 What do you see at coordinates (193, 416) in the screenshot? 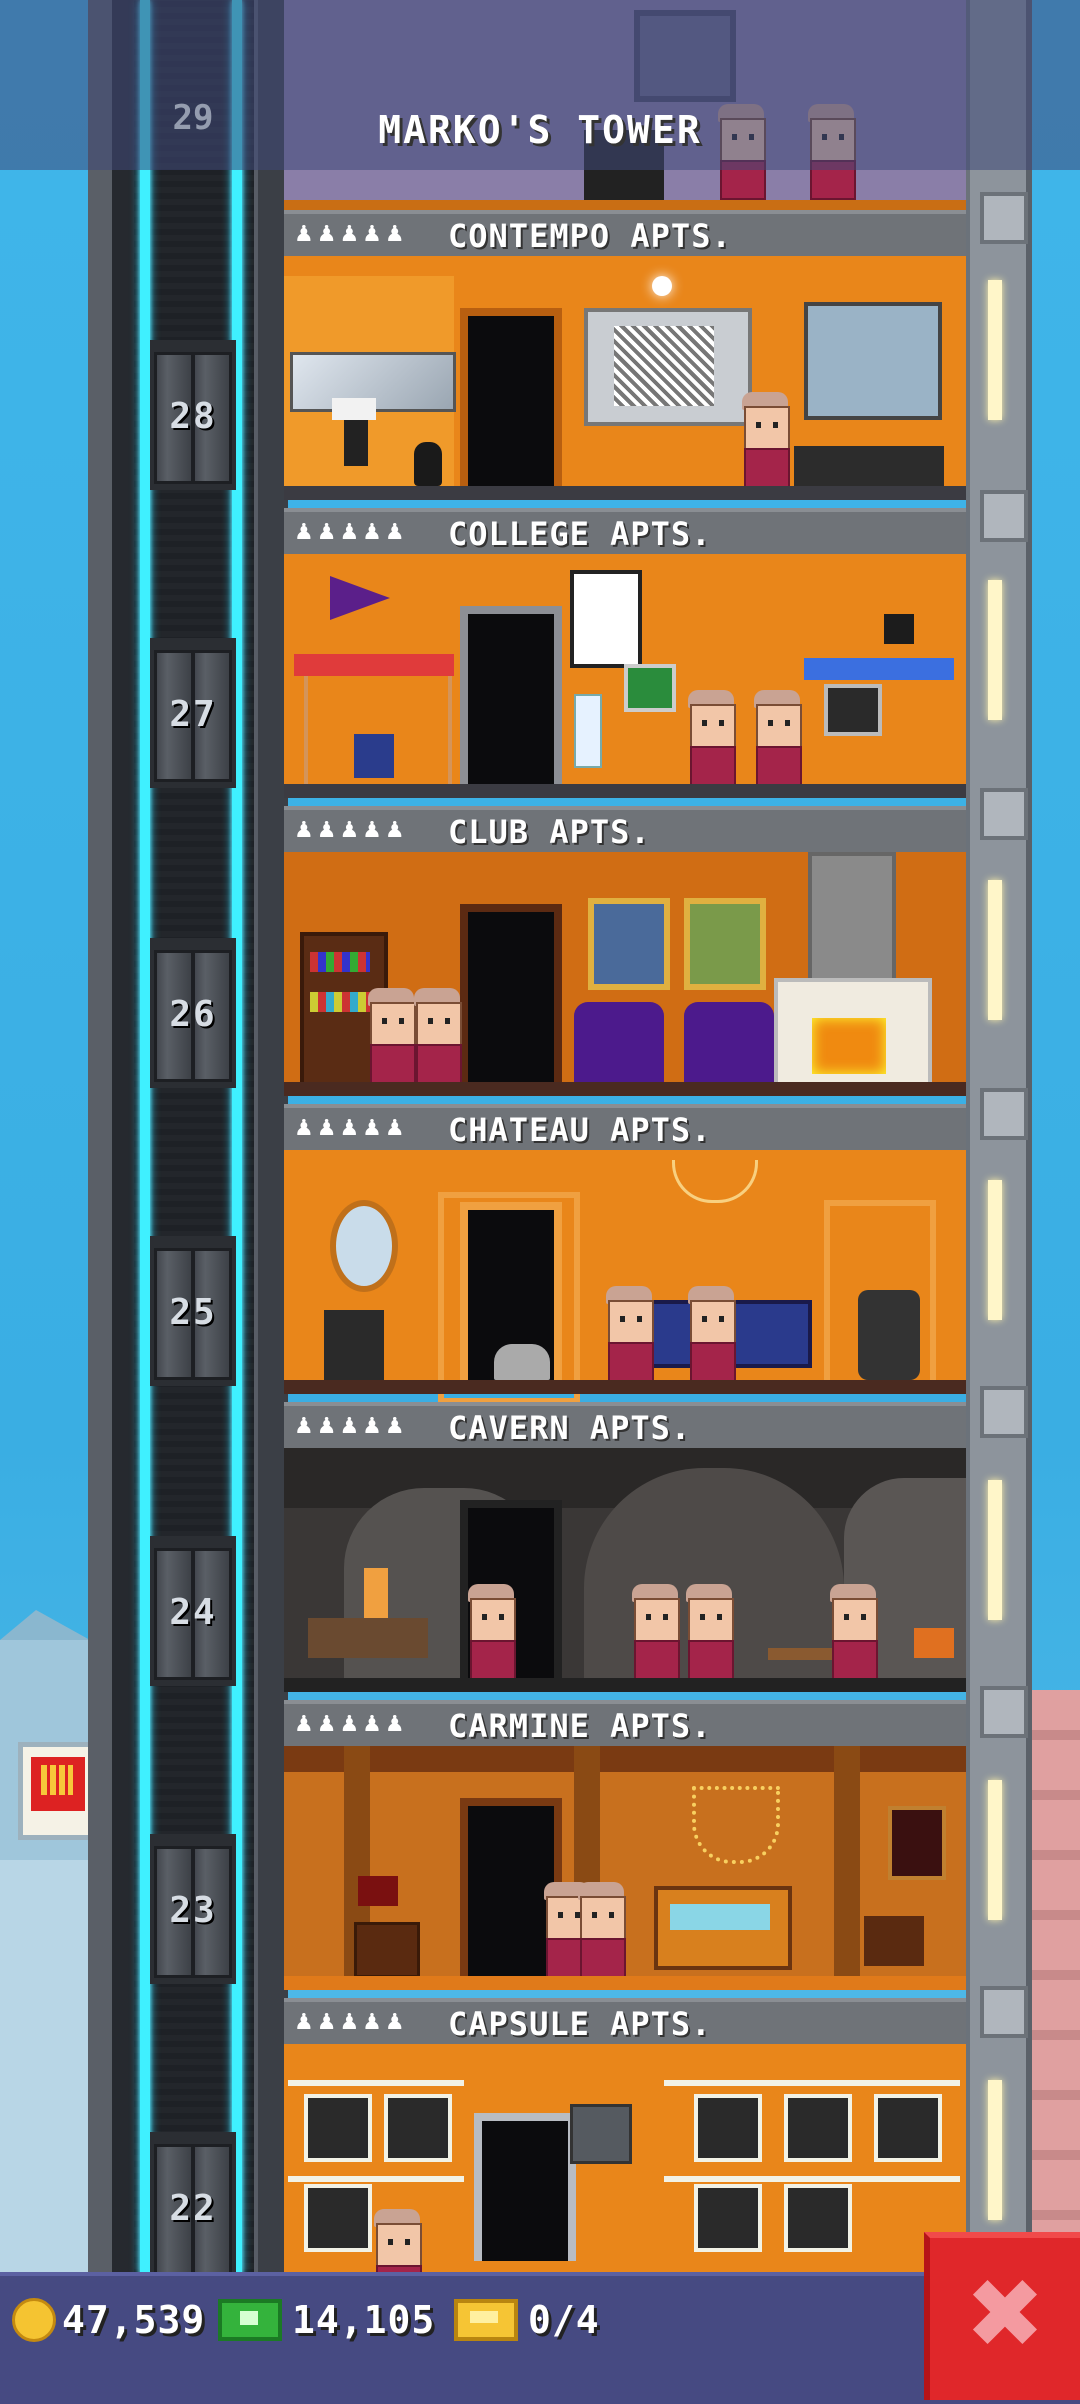
I see `floor-number-28: 28` at bounding box center [193, 416].